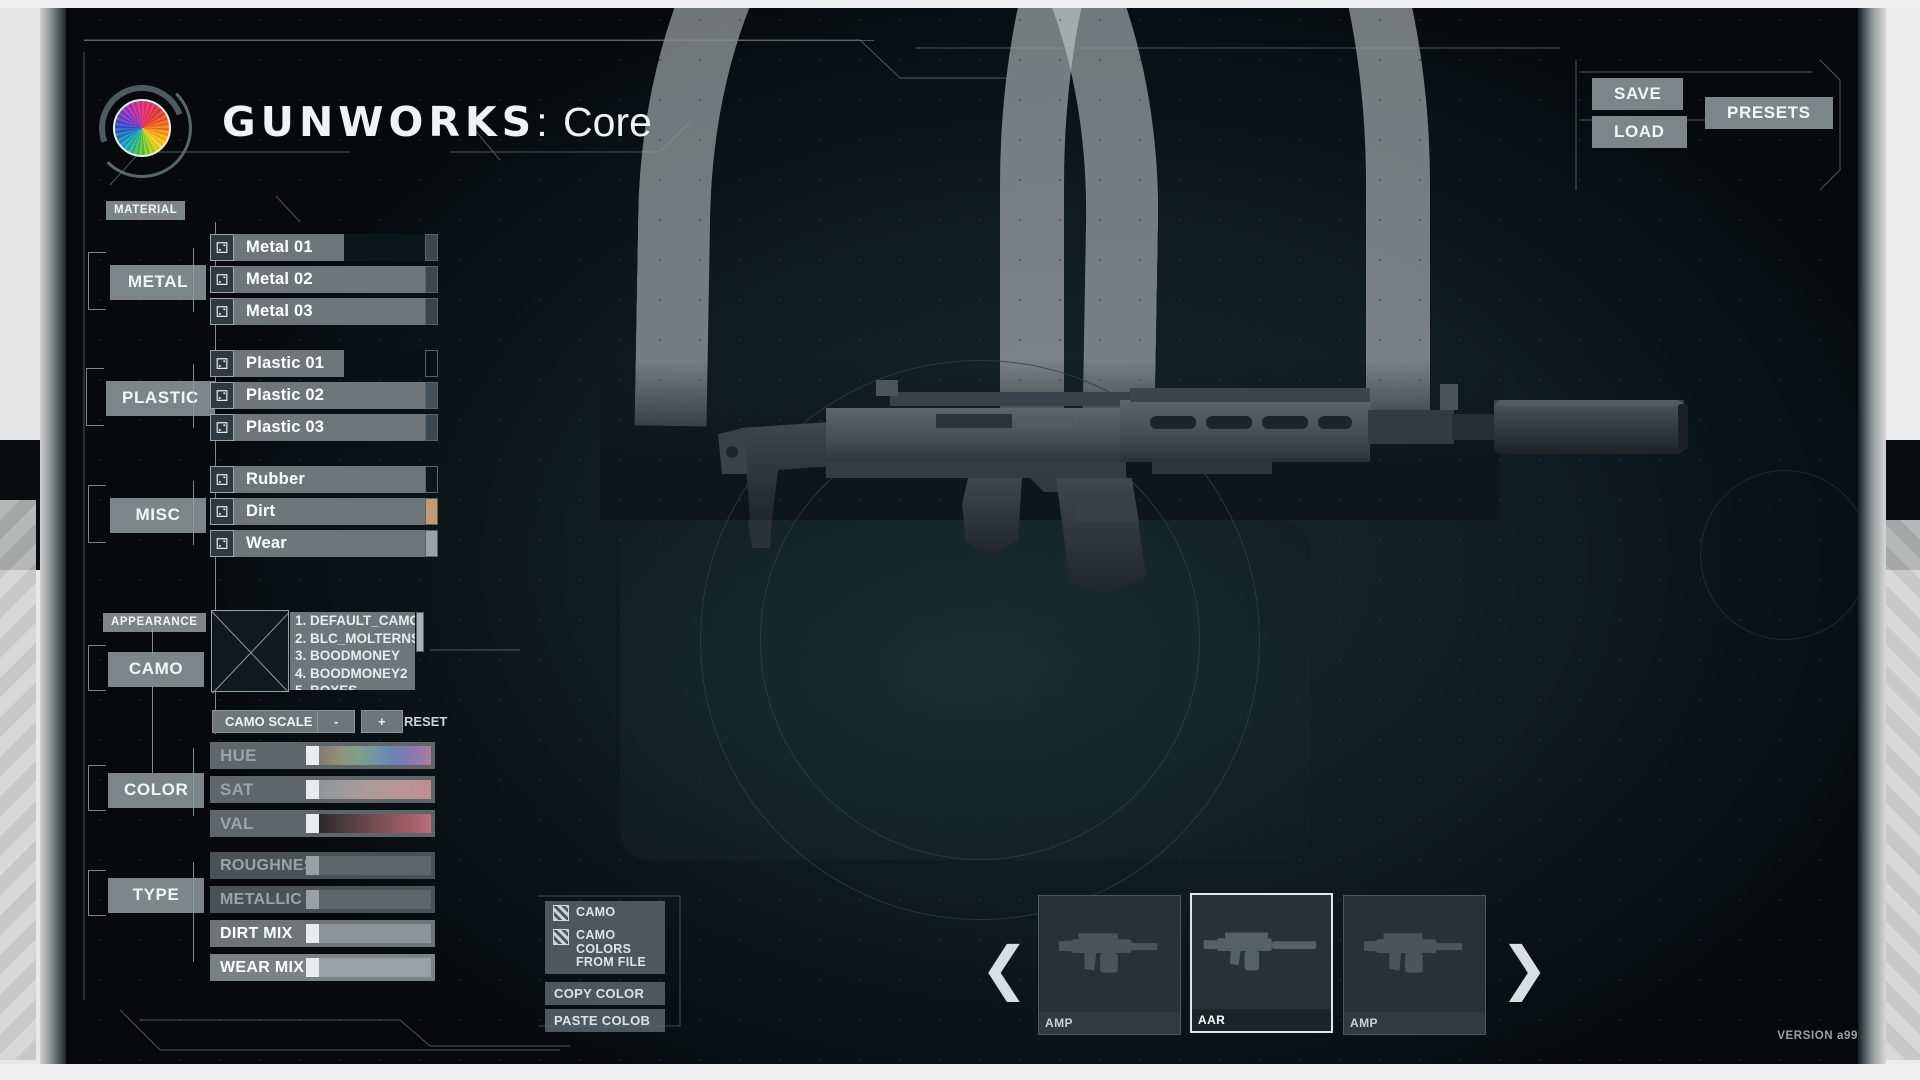  I want to click on weapon-preview, so click(1210, 520).